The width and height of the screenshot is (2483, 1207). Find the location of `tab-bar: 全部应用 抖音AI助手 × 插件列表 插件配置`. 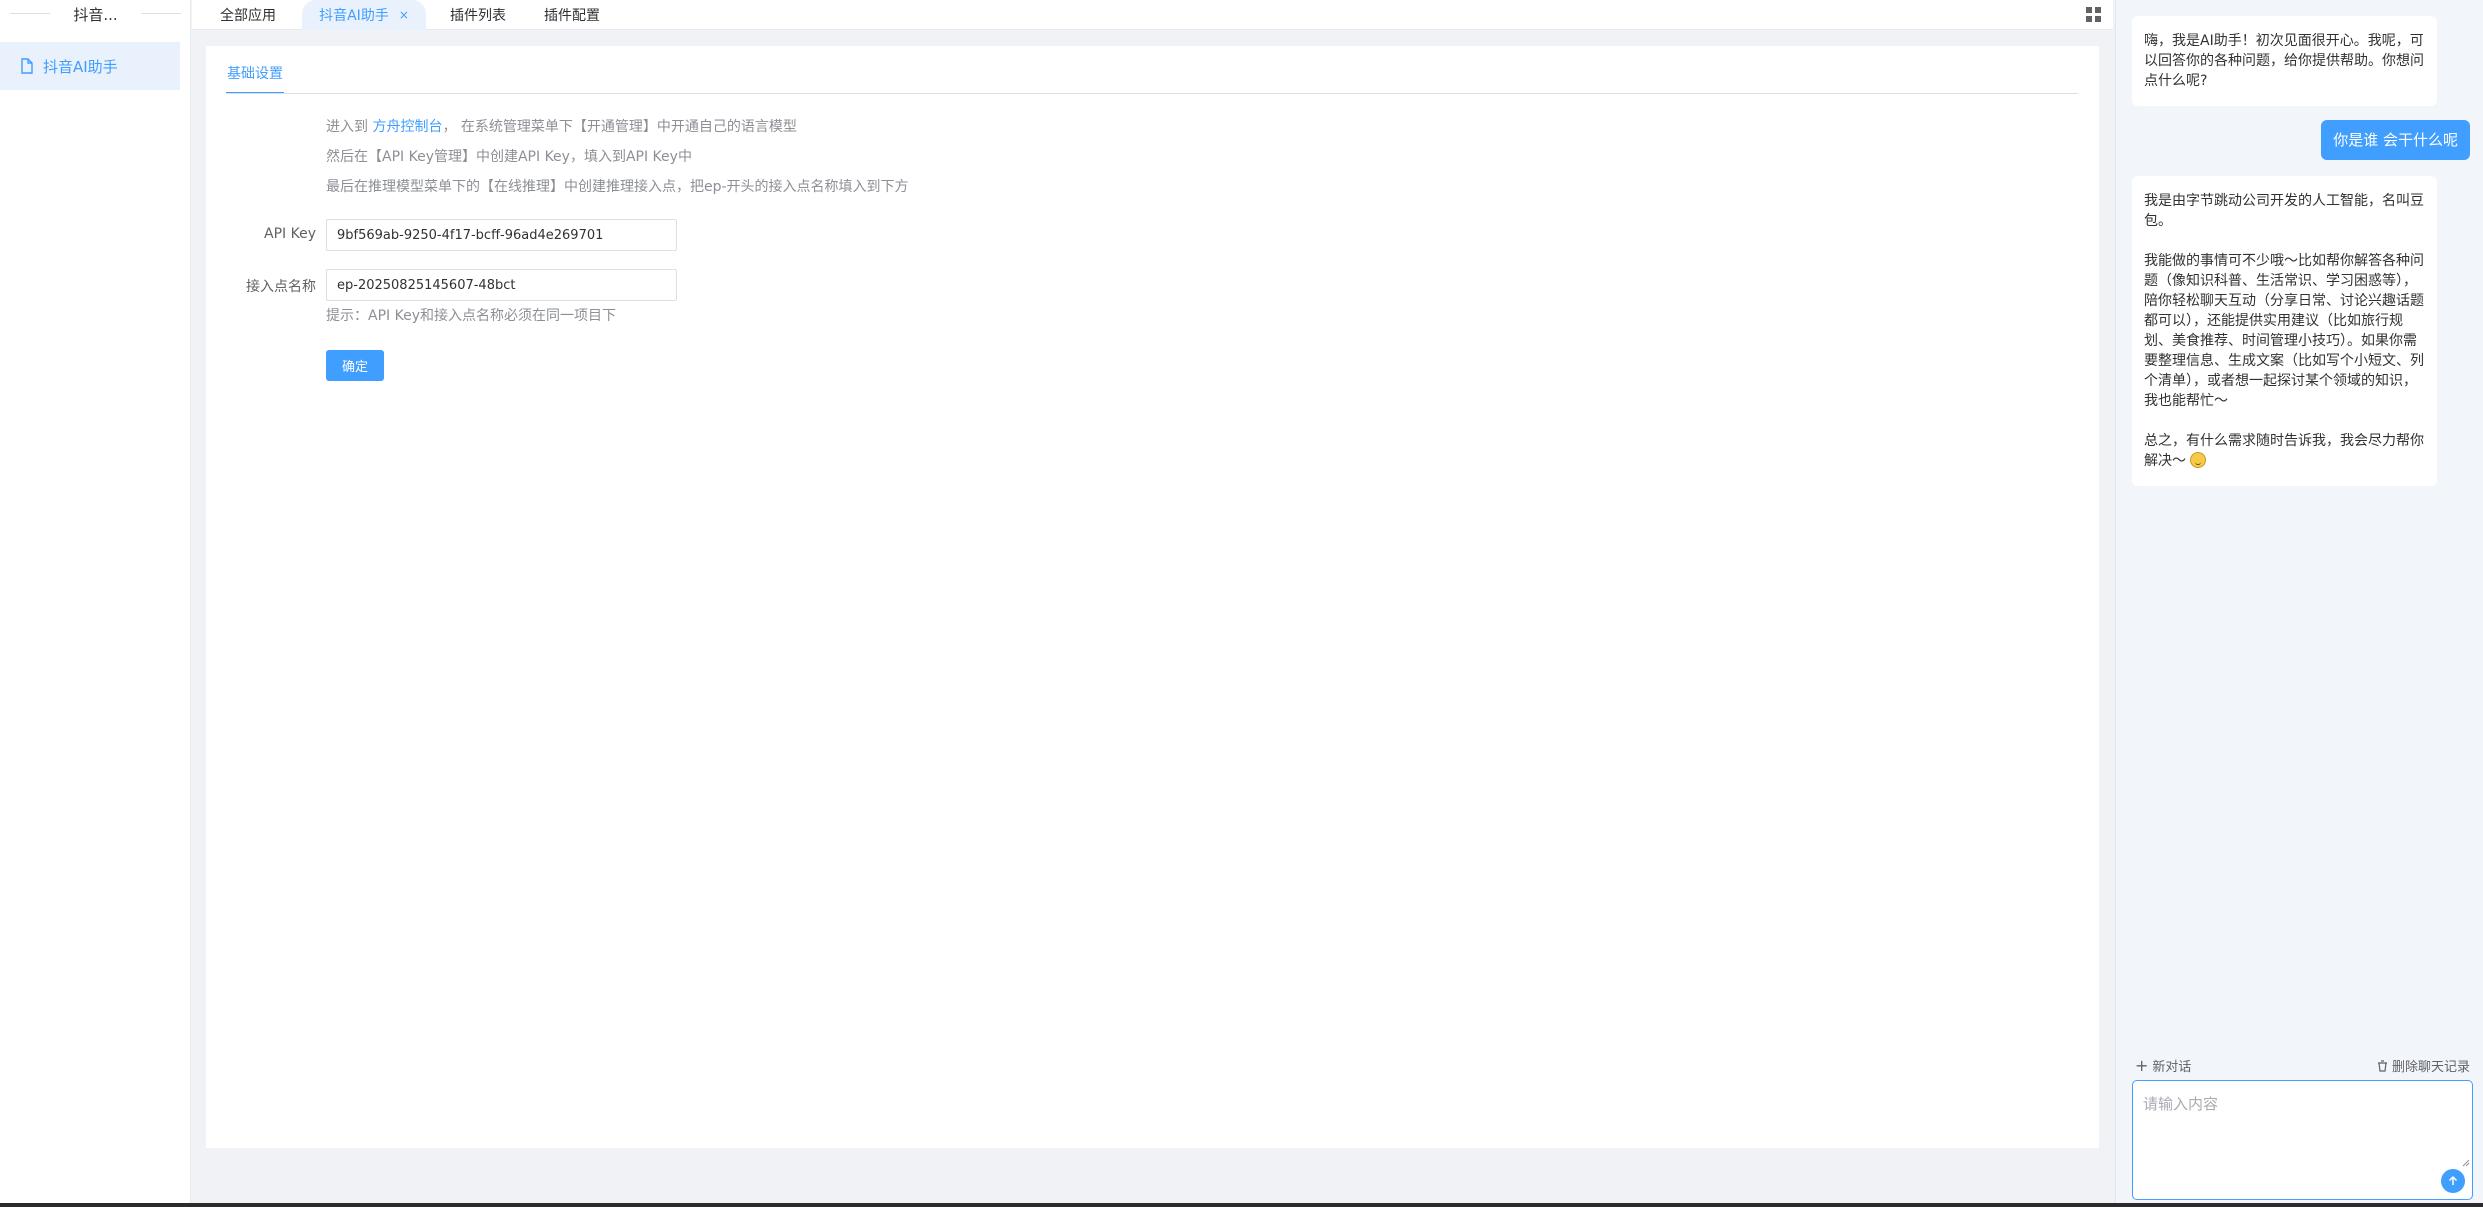

tab-bar: 全部应用 抖音AI助手 × 插件列表 插件配置 is located at coordinates (1152, 15).